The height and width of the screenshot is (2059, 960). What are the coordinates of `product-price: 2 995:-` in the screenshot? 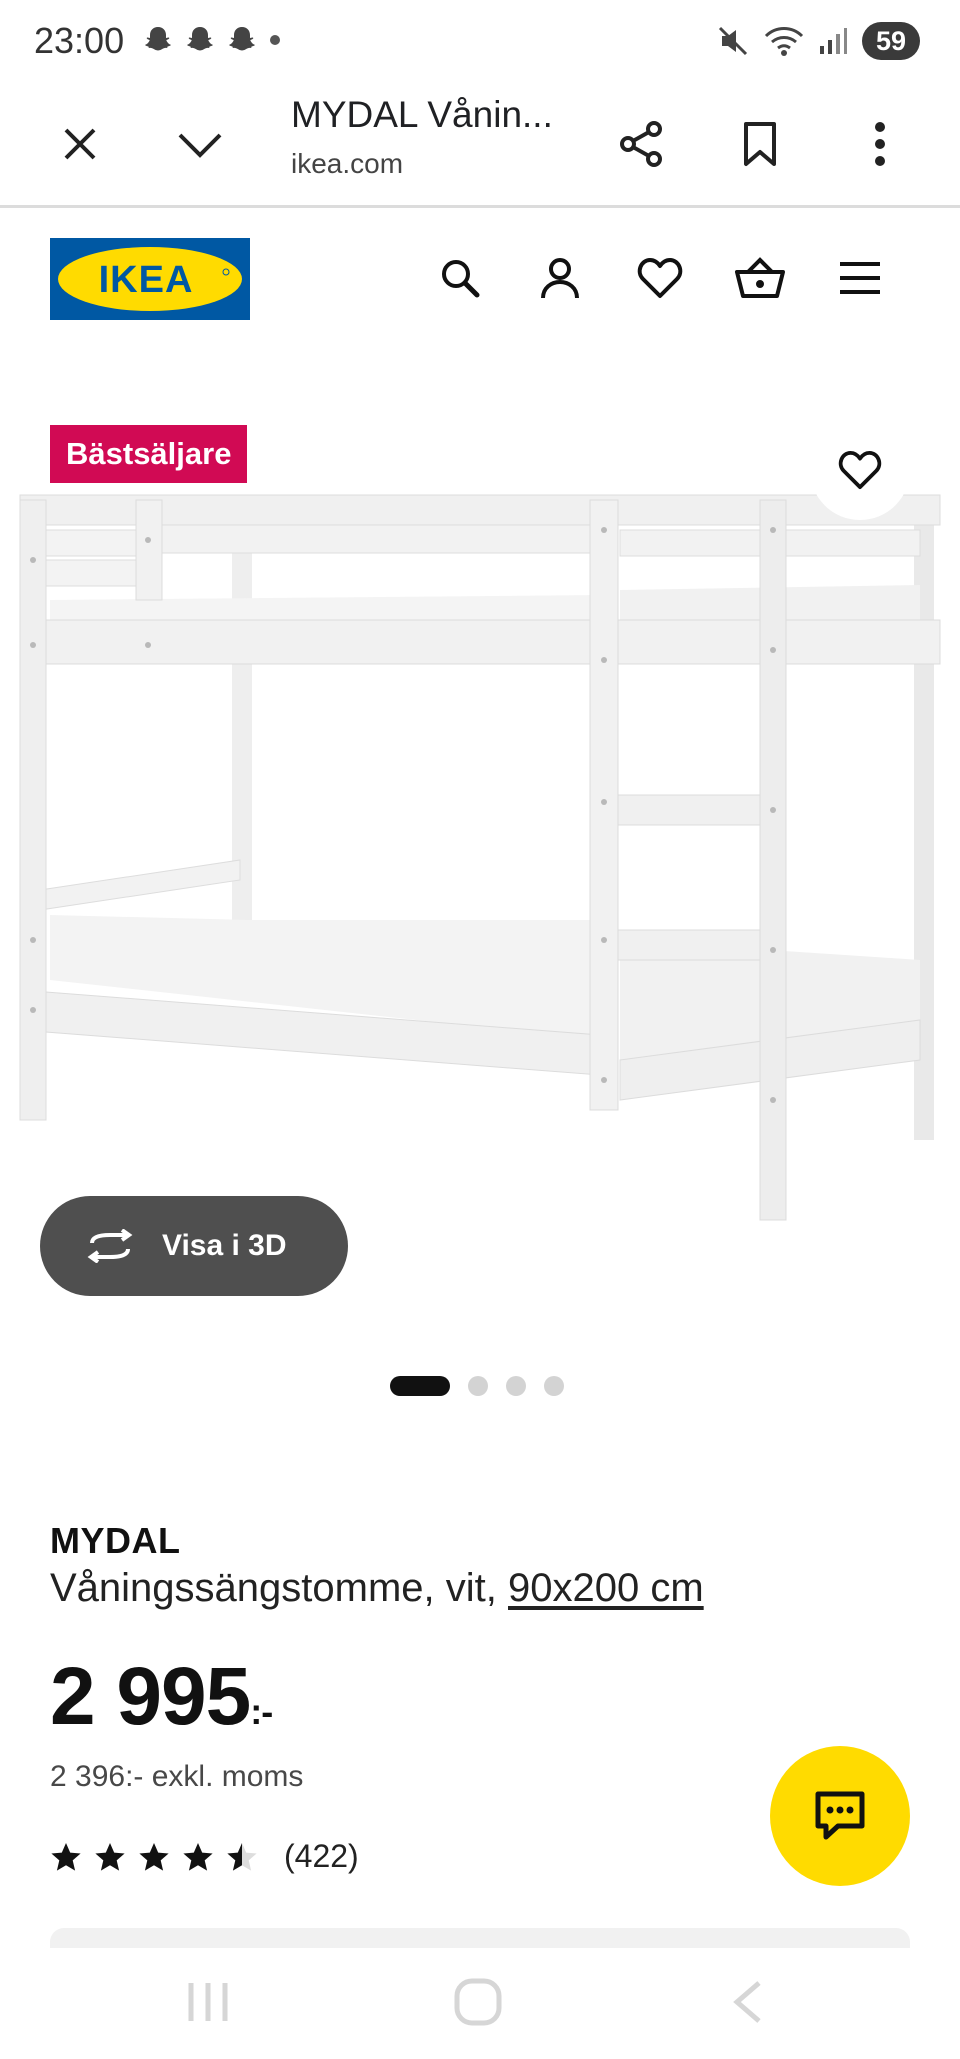 It's located at (161, 1697).